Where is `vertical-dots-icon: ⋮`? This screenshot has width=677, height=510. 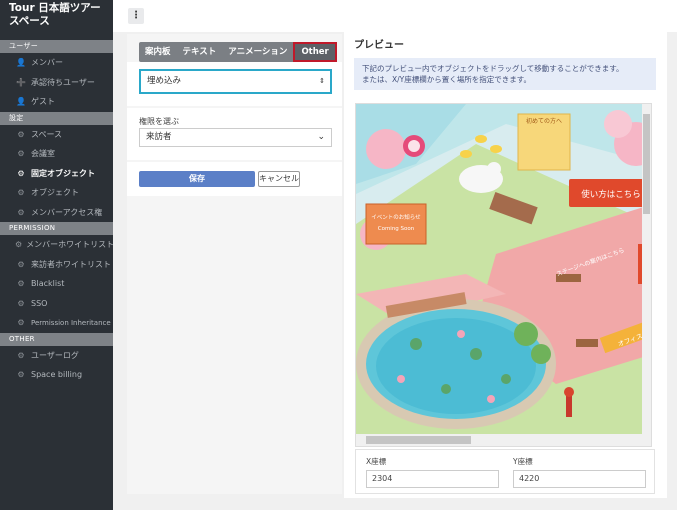 vertical-dots-icon: ⋮ is located at coordinates (136, 15).